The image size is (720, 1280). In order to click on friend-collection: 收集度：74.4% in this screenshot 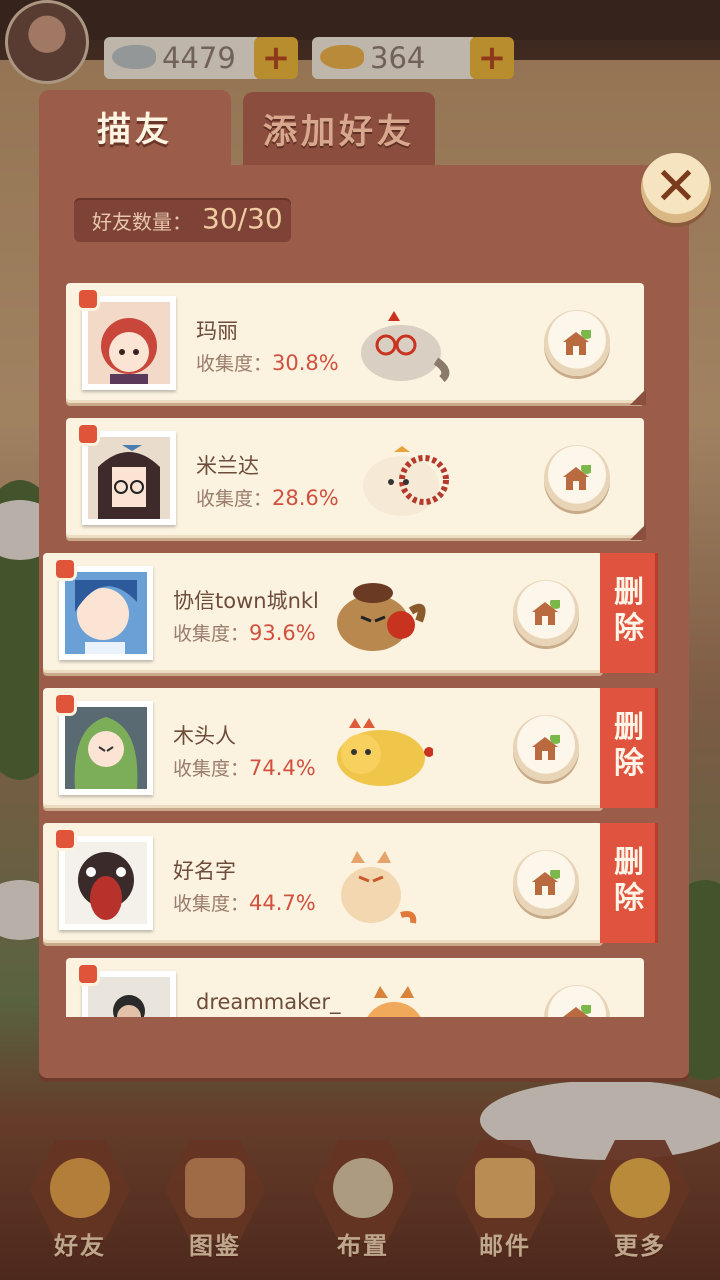, I will do `click(244, 767)`.